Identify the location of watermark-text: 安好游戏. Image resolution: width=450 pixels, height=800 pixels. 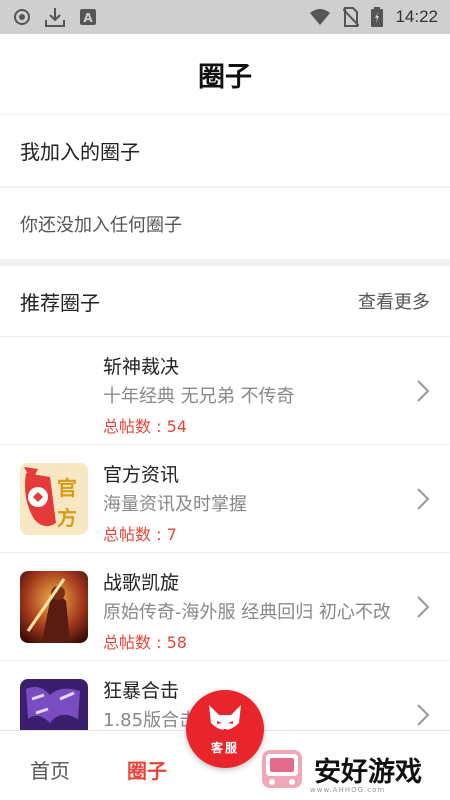
(368, 772).